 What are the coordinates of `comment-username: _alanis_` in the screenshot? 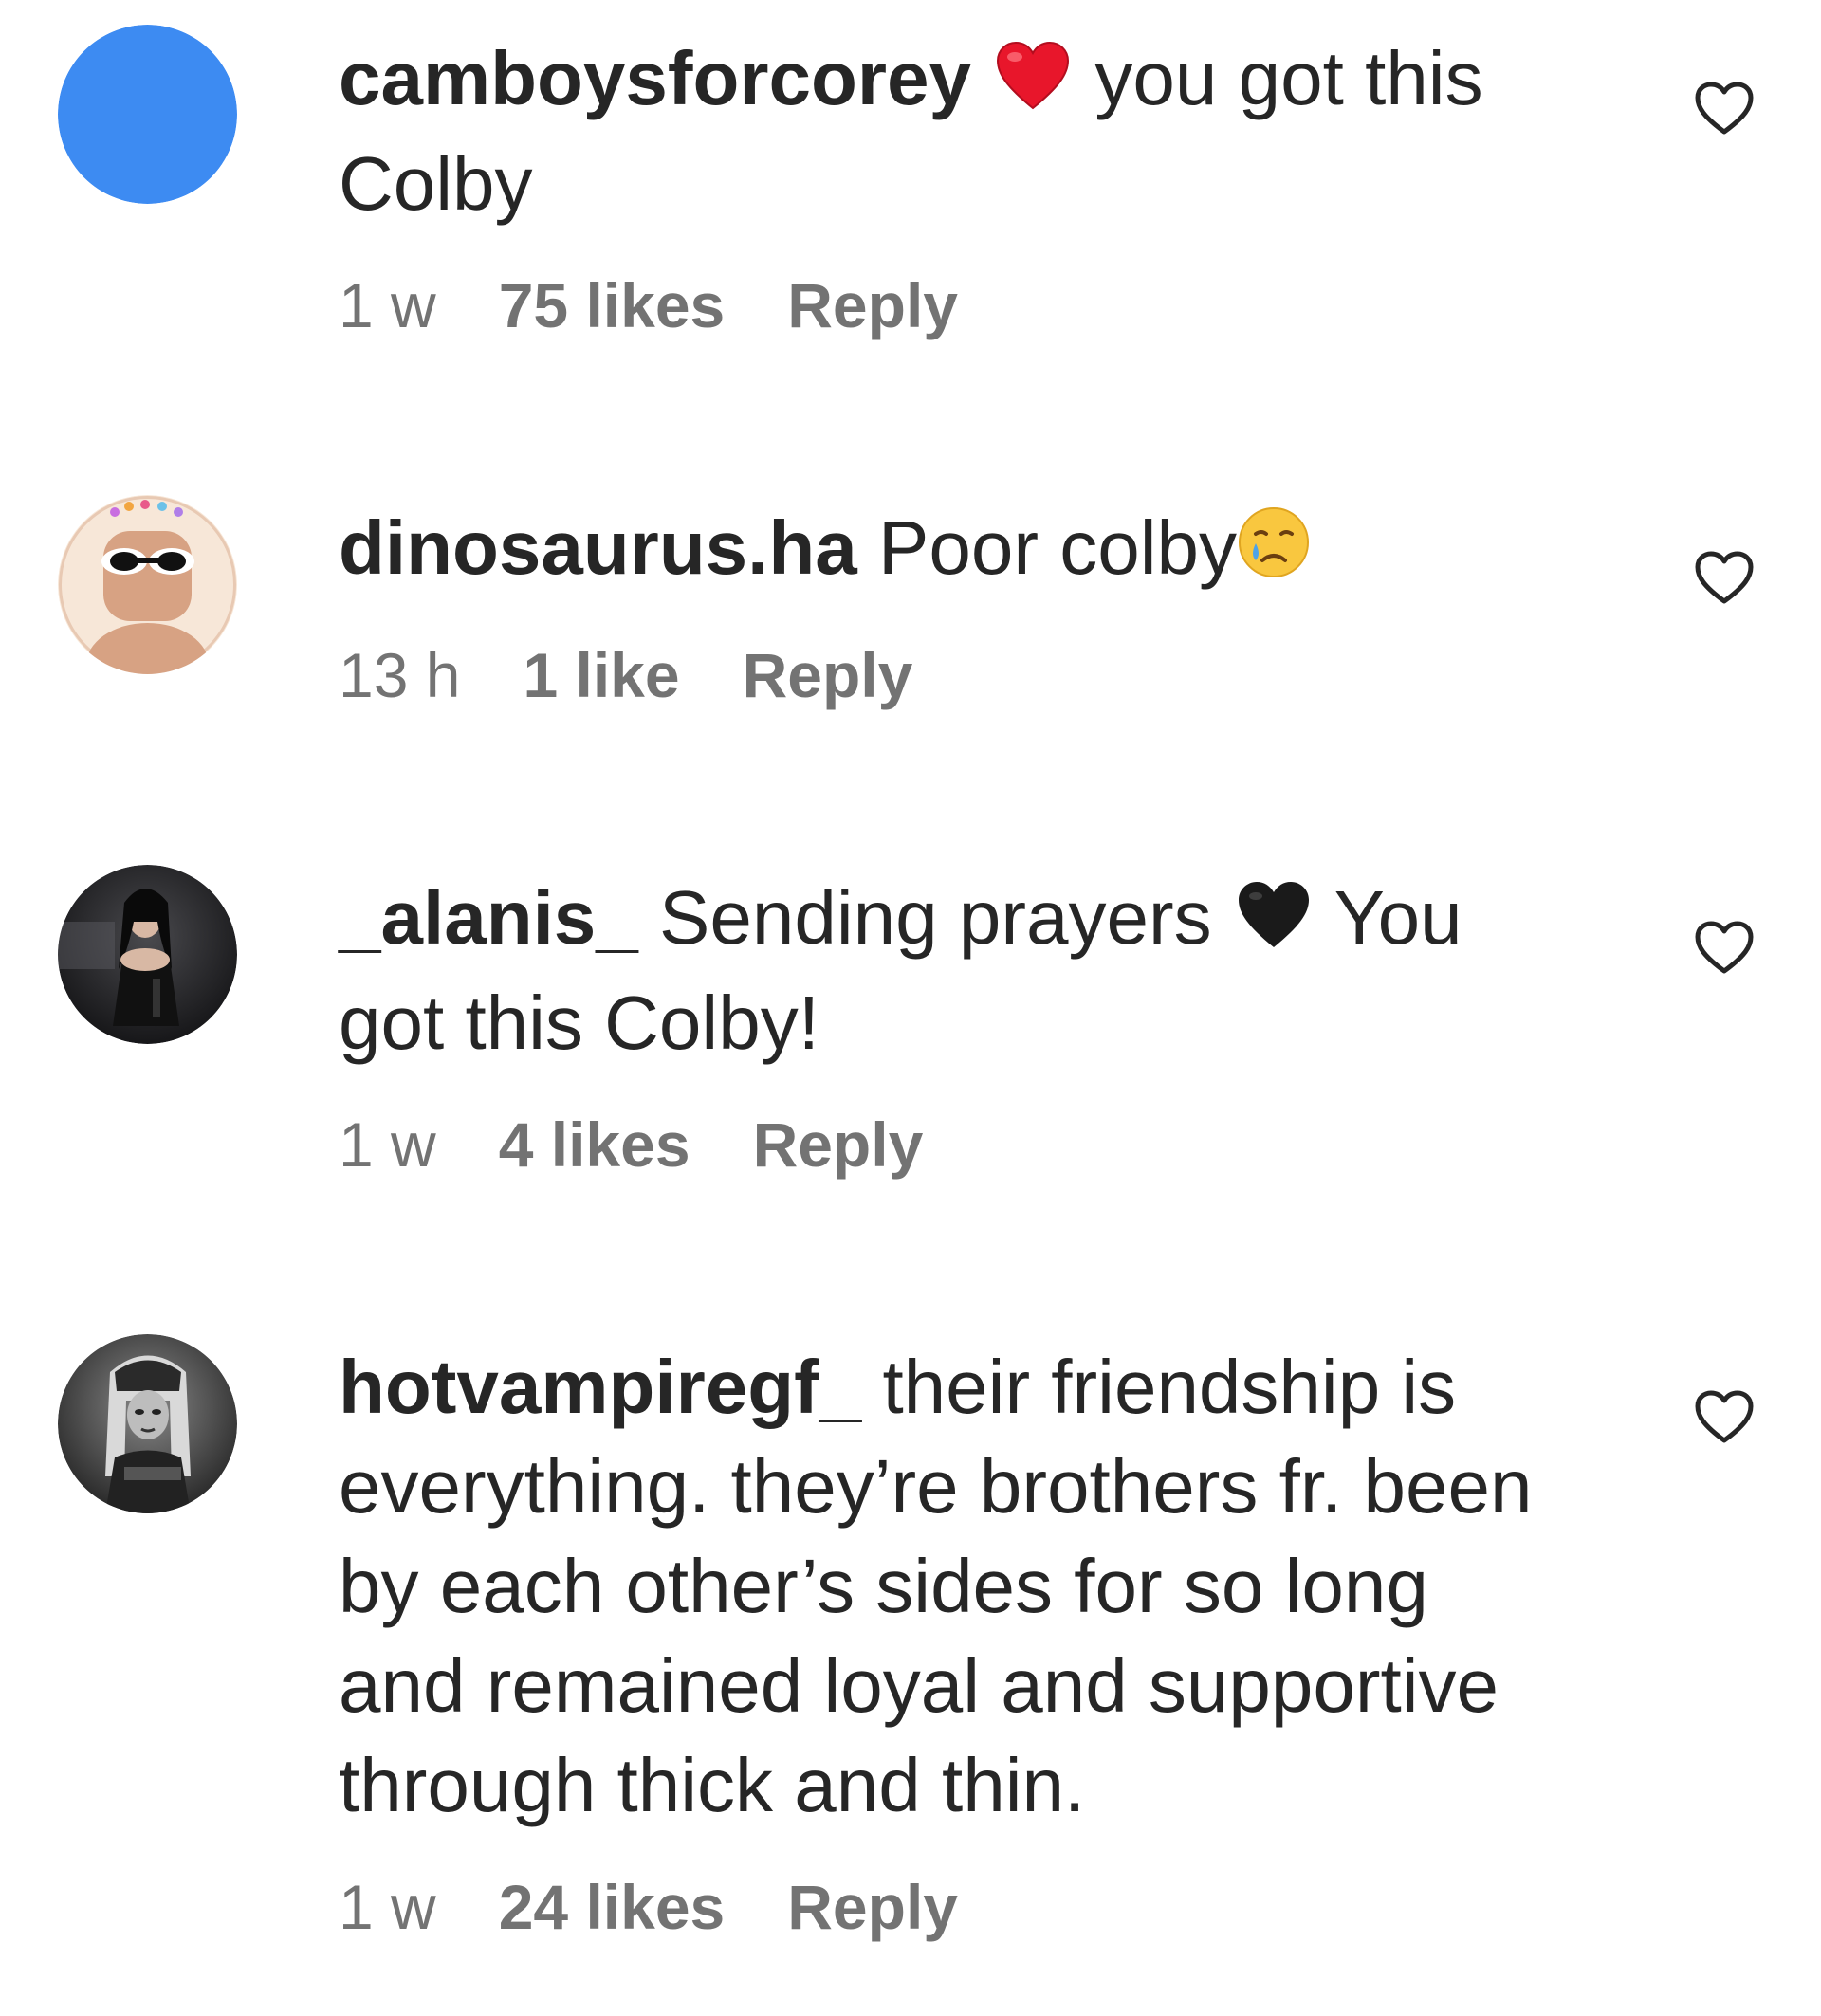 It's located at (488, 917).